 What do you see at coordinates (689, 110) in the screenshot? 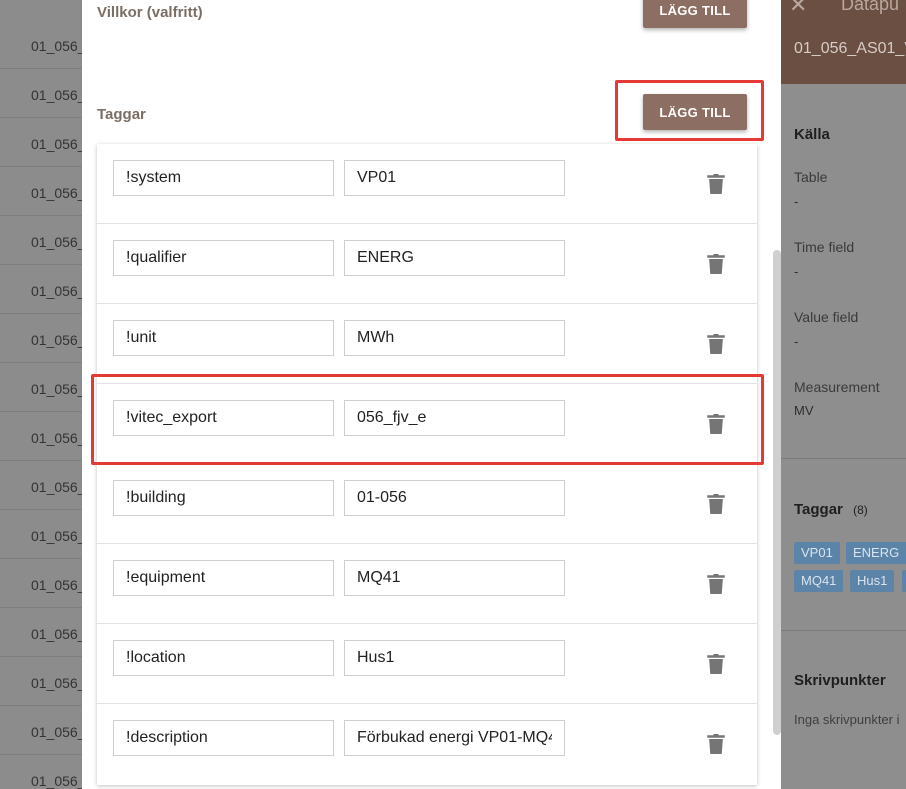
I see `highlight-add-tag` at bounding box center [689, 110].